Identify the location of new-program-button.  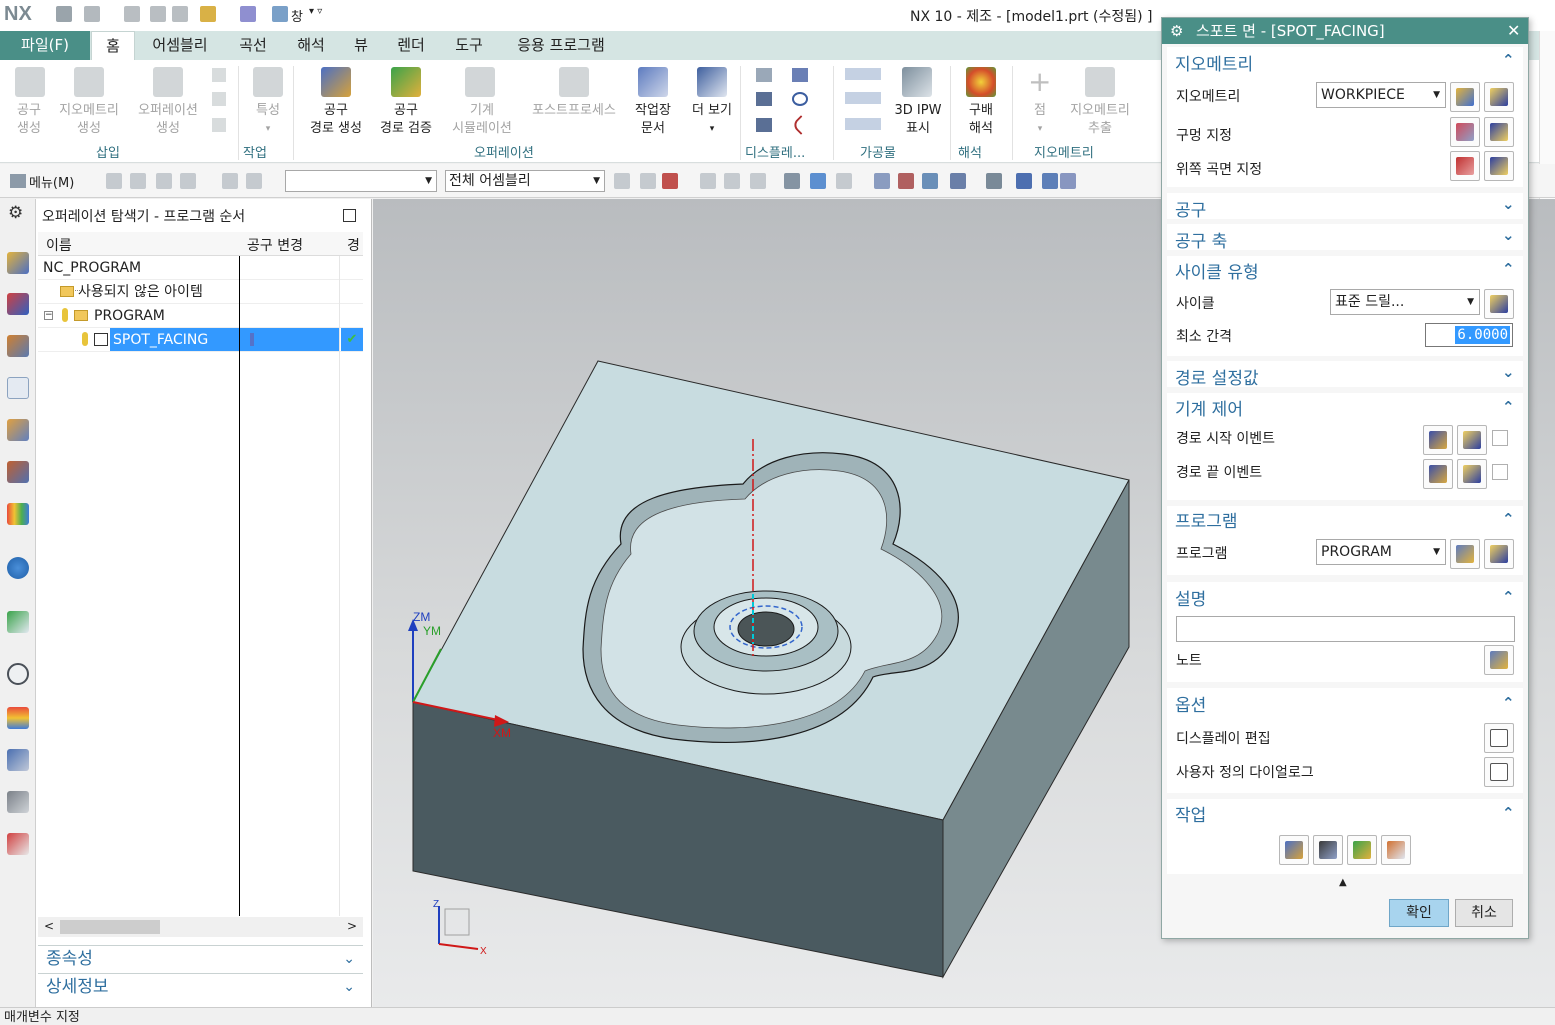
(1465, 554).